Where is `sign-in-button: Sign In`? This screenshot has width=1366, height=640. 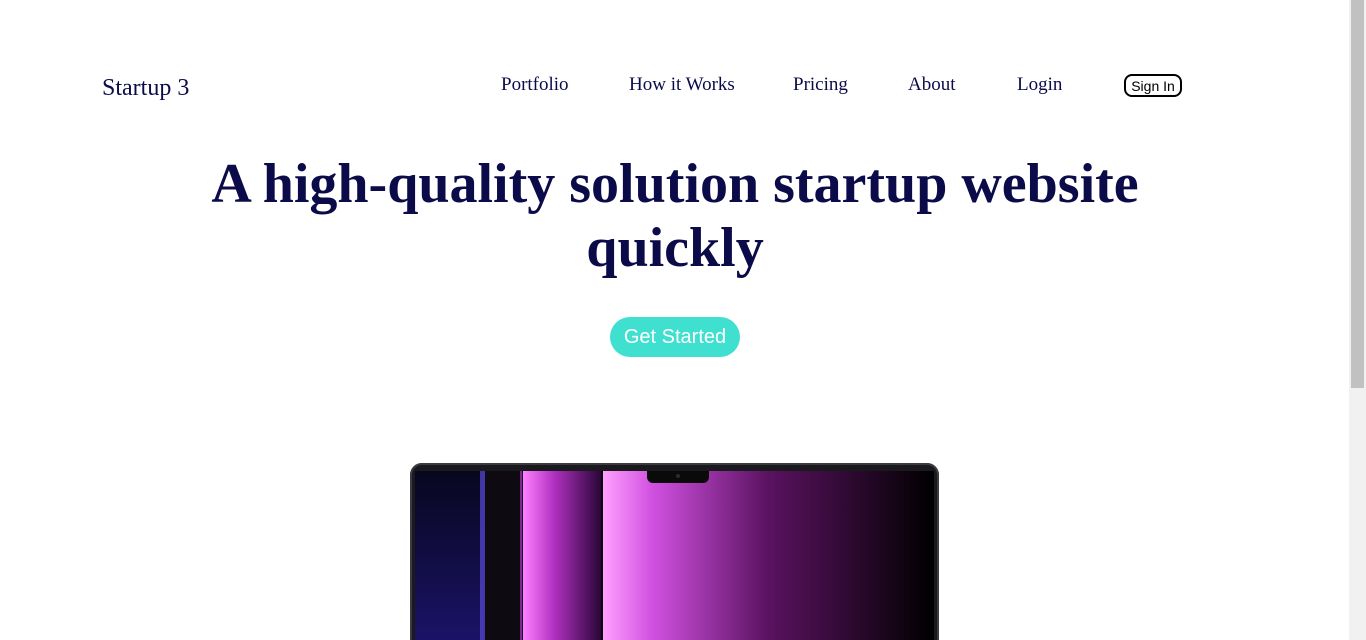 sign-in-button: Sign In is located at coordinates (1153, 85).